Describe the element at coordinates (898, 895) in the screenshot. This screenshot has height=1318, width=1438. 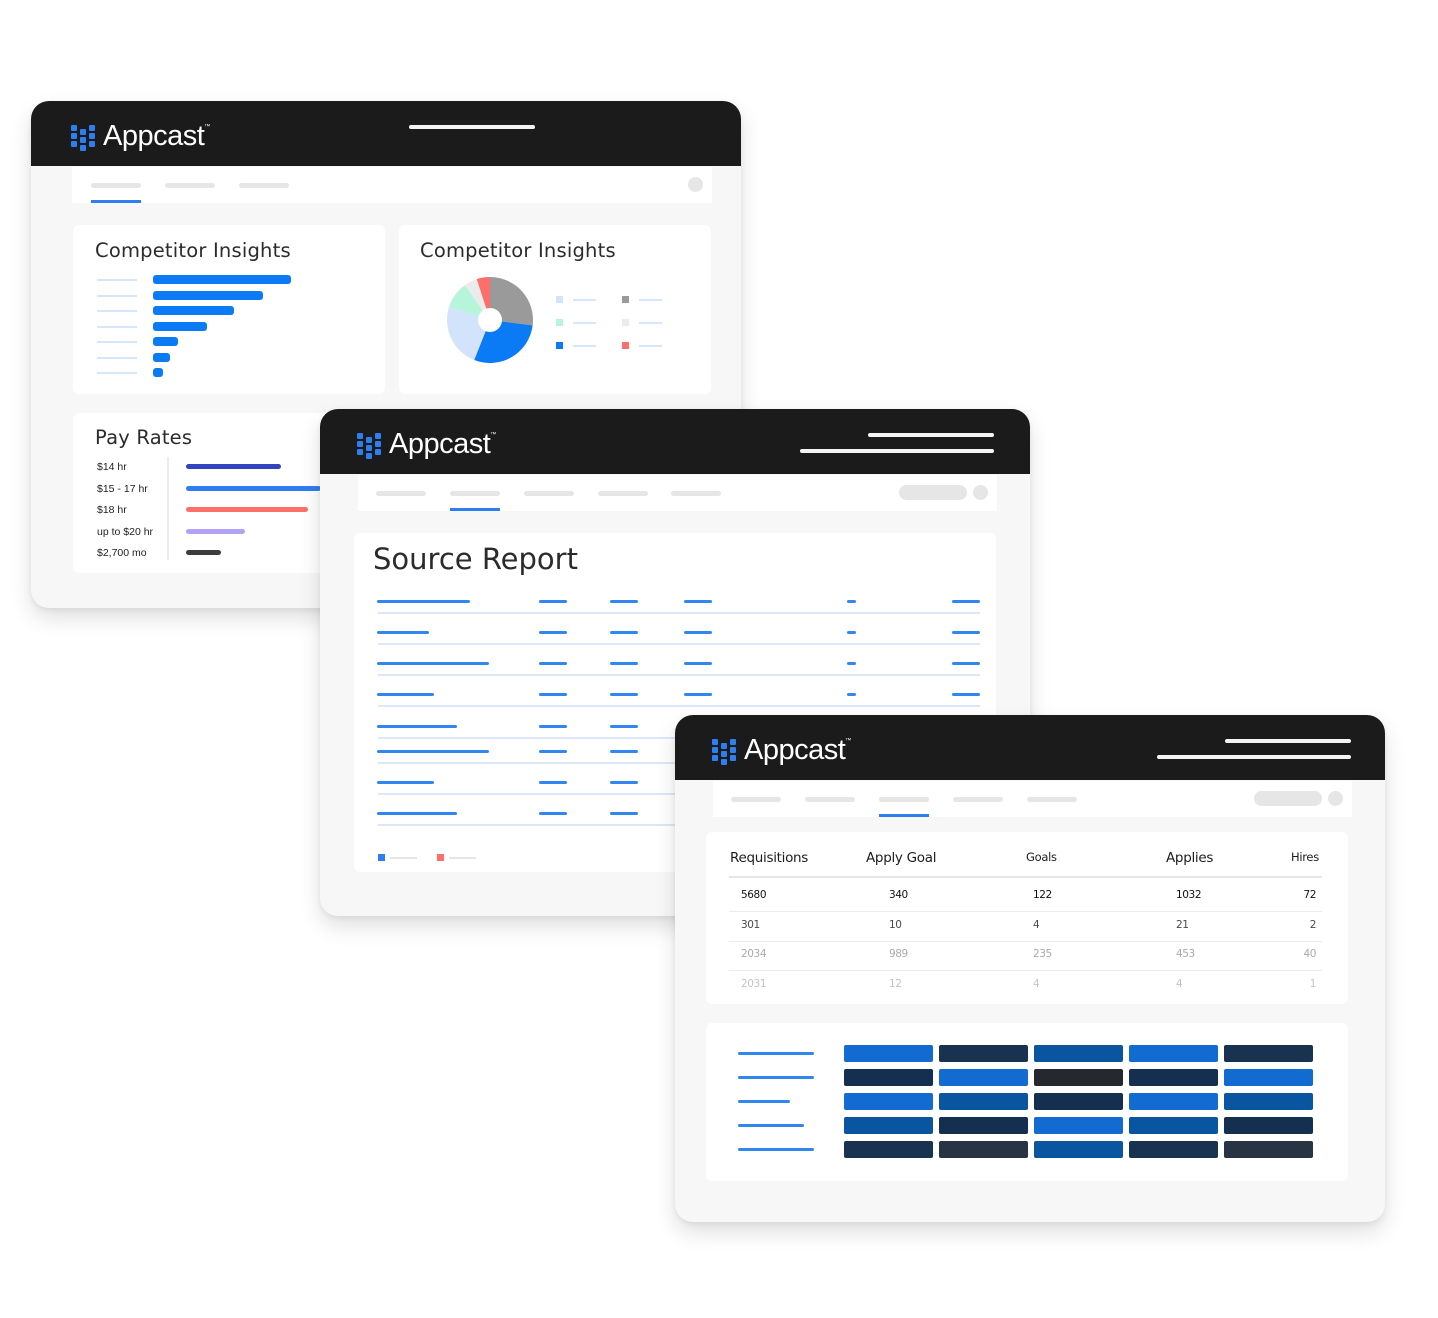
I see `table-cell: 340` at that location.